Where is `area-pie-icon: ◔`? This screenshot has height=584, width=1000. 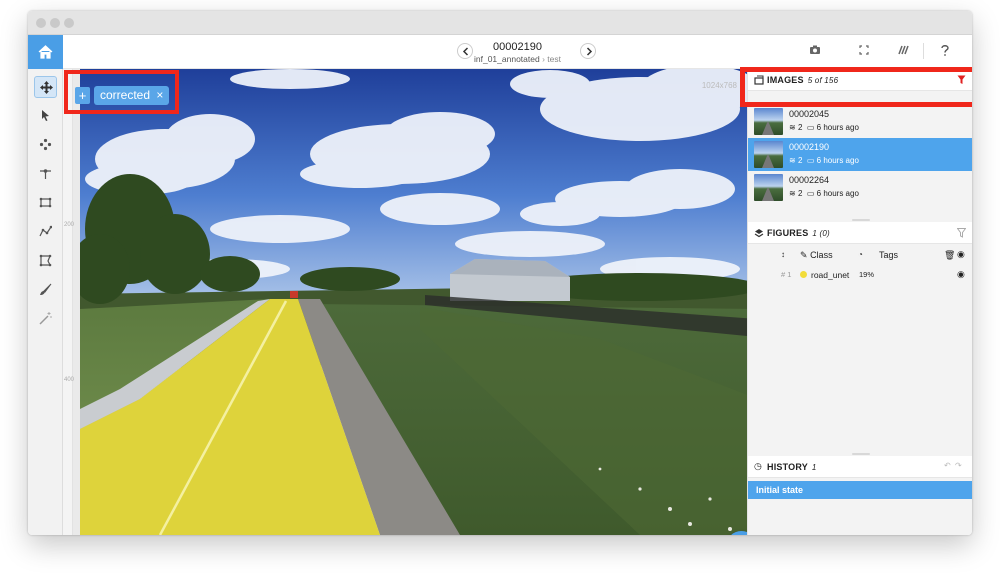
area-pie-icon: ◔ is located at coordinates (860, 254).